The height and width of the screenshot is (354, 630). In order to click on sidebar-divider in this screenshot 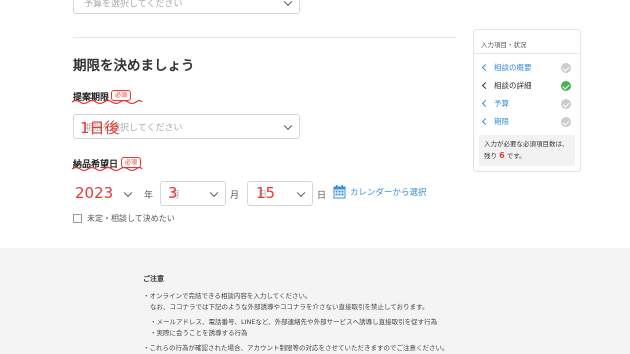, I will do `click(527, 53)`.